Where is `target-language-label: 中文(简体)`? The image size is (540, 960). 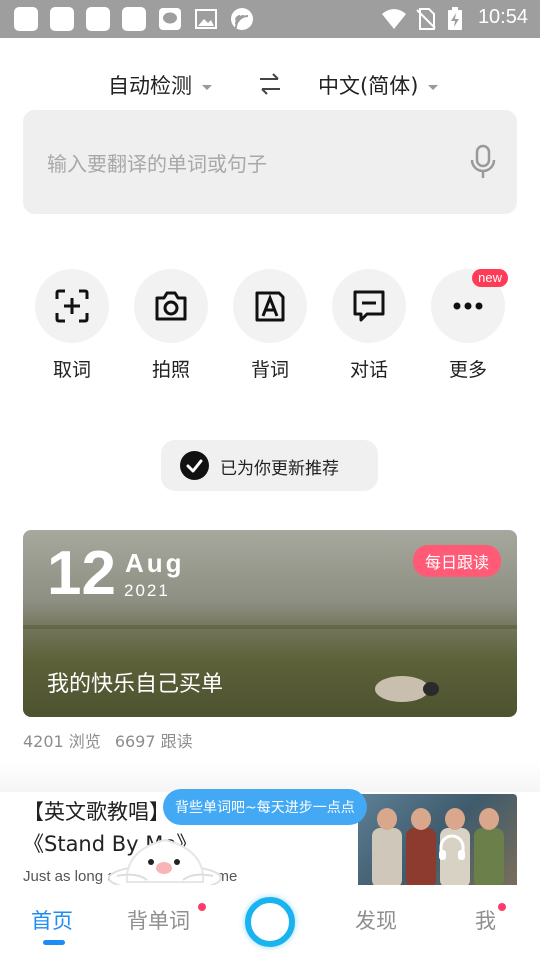 target-language-label: 中文(简体) is located at coordinates (368, 86).